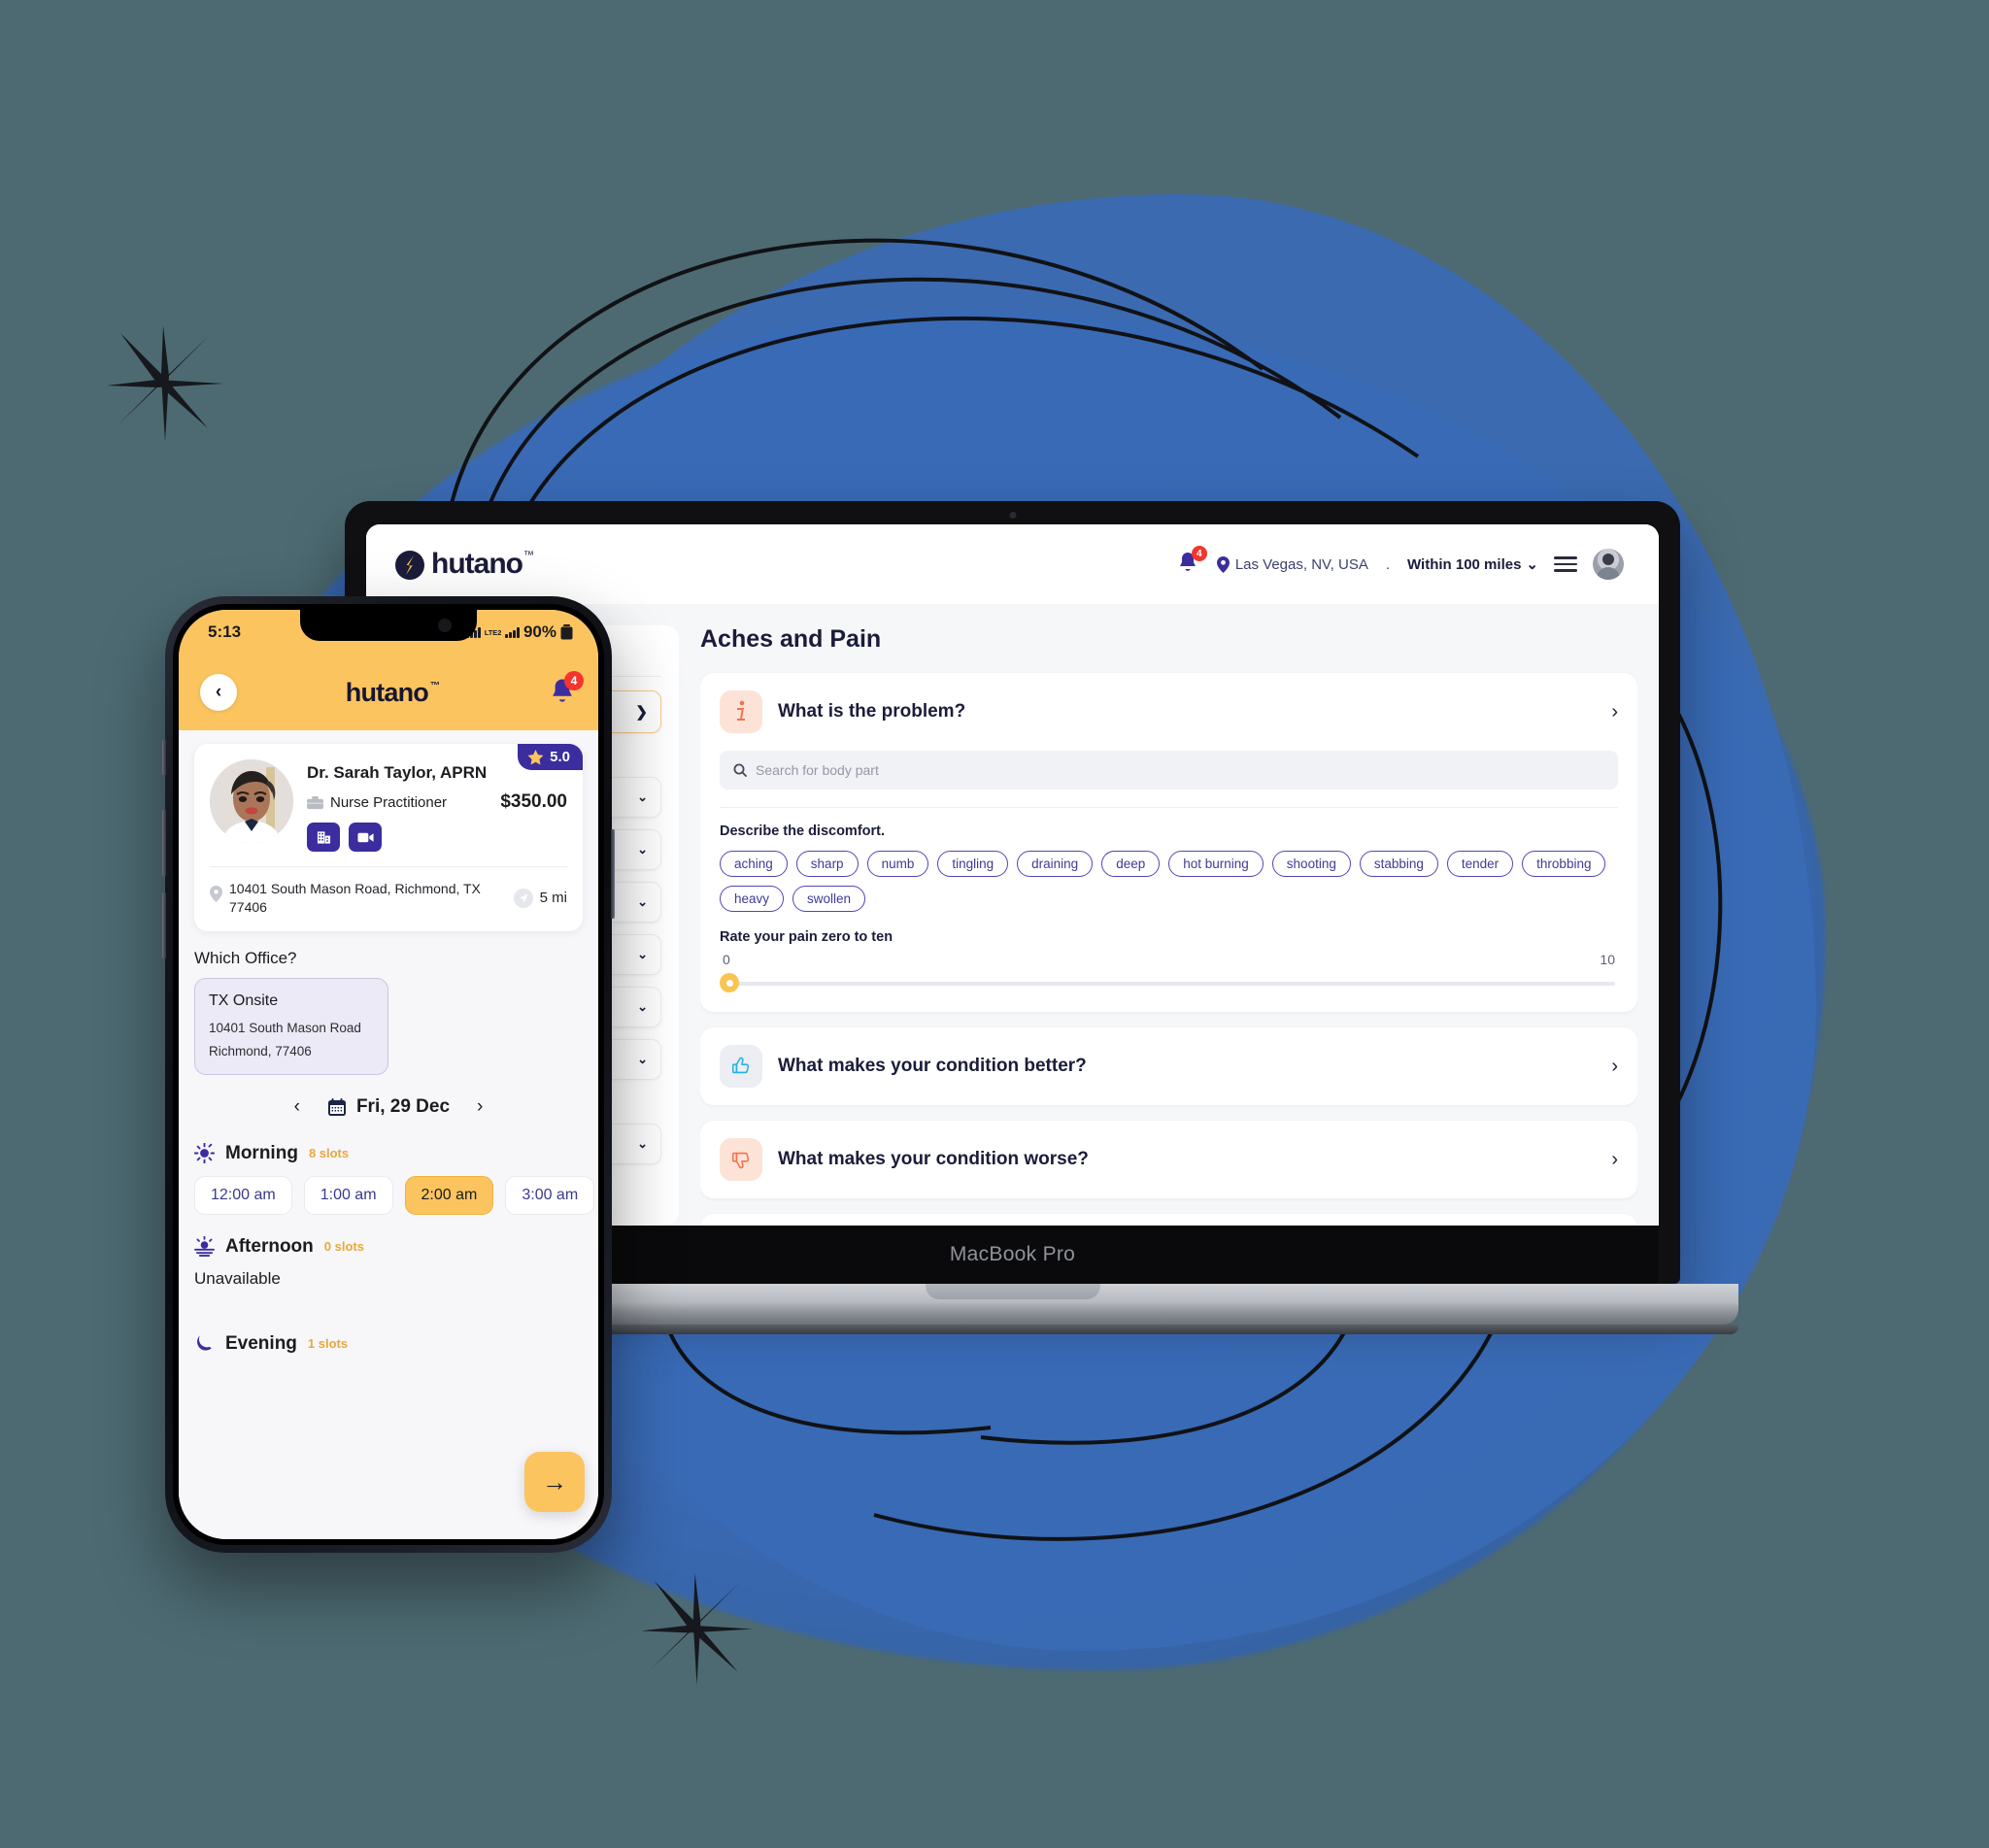  Describe the element at coordinates (493, 632) in the screenshot. I see `lte2-label: LTE2` at that location.